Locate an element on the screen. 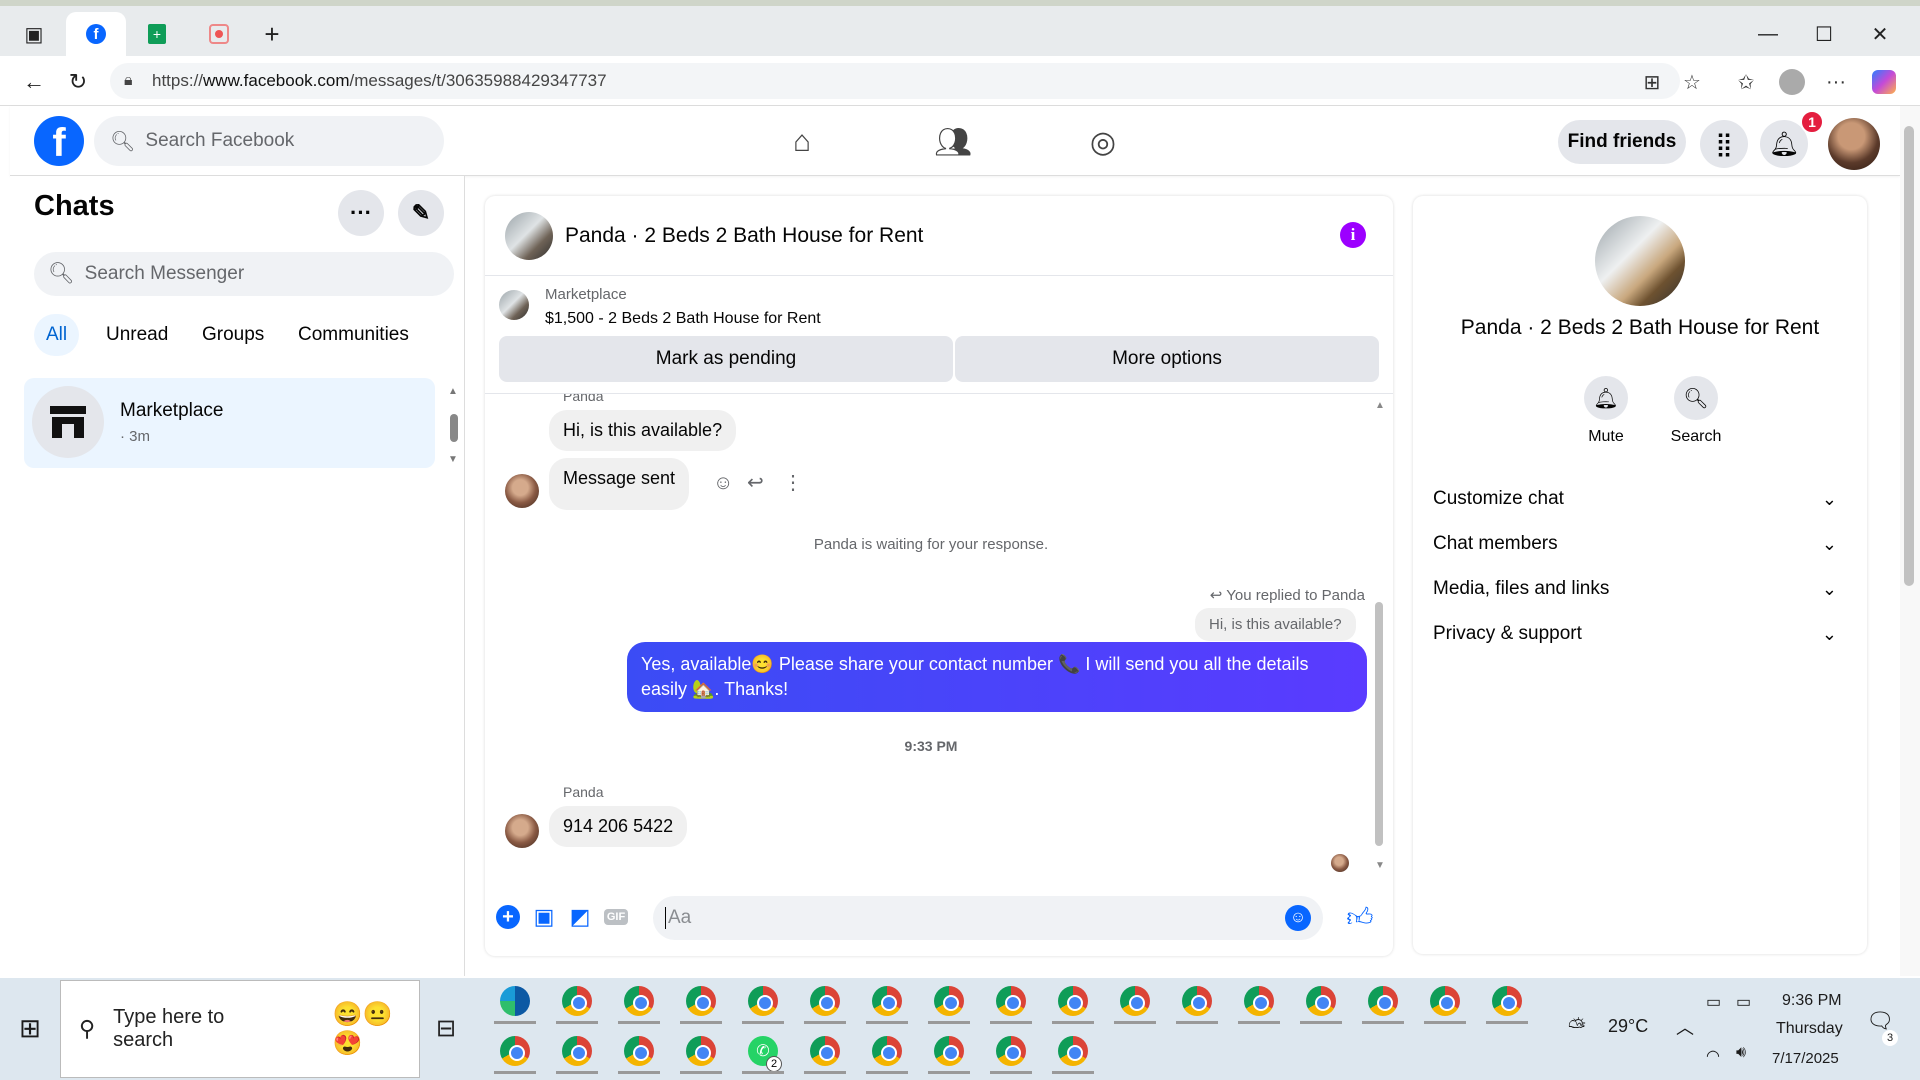  clock-day: Thursday is located at coordinates (1809, 1029).